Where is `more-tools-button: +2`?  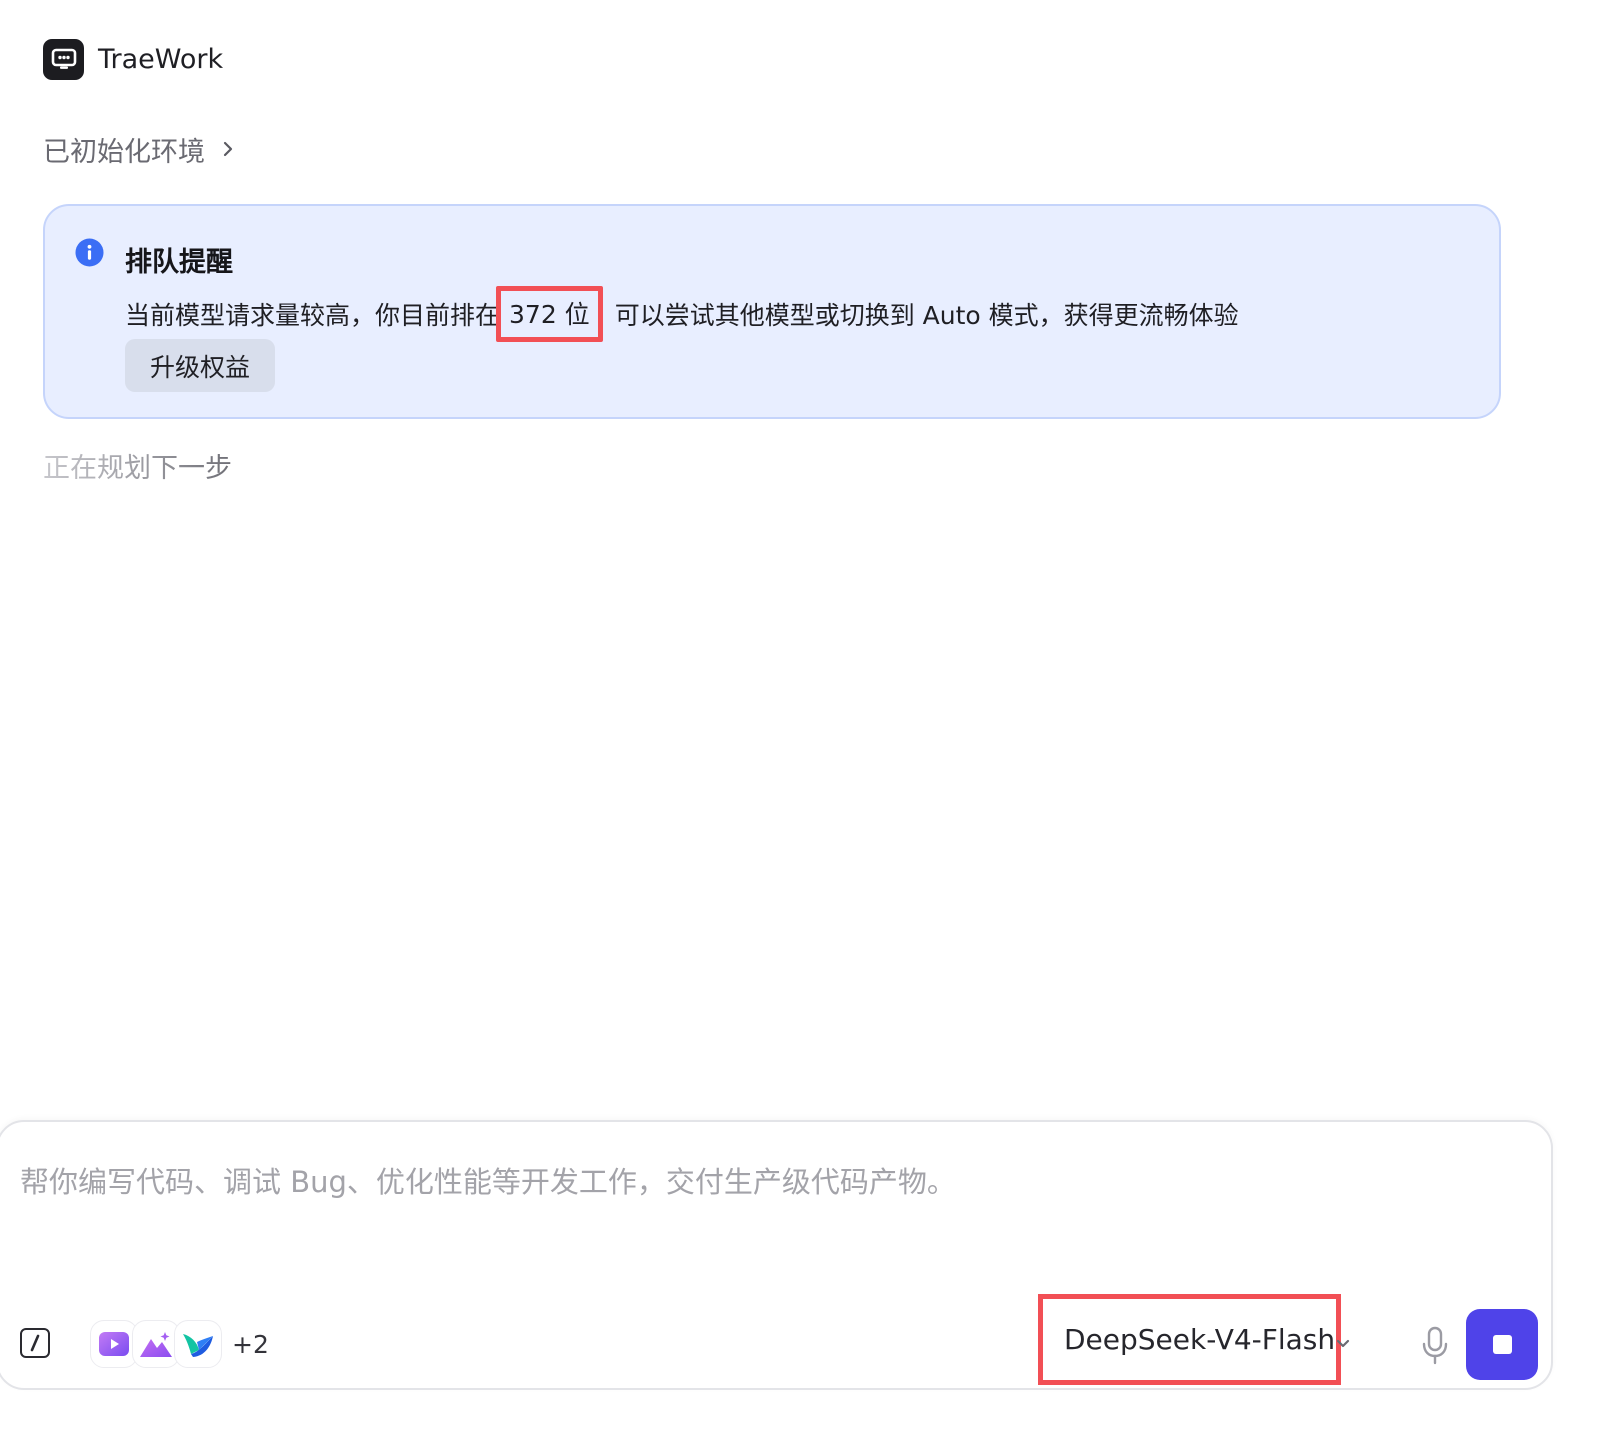 more-tools-button: +2 is located at coordinates (250, 1344).